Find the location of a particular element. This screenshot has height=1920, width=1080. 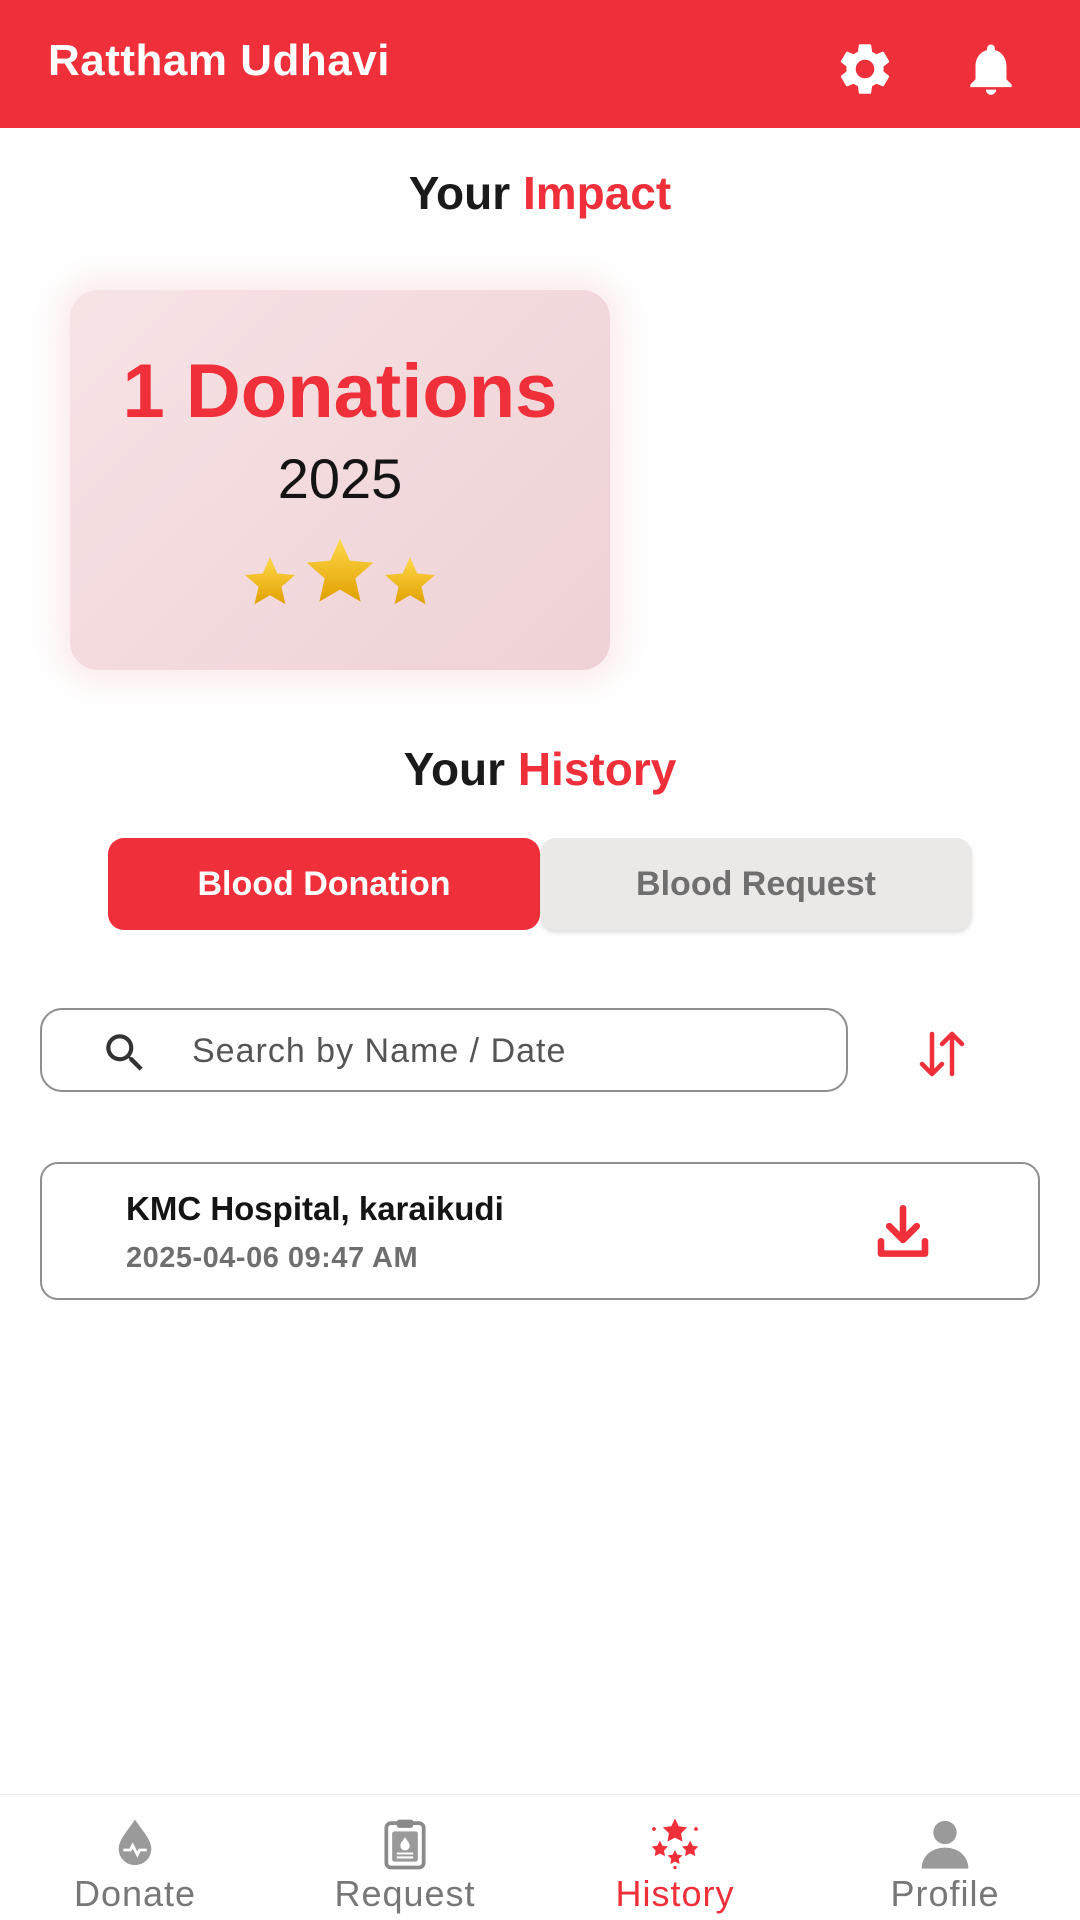

history-tabs: Blood Donation Blood Request is located at coordinates (540, 884).